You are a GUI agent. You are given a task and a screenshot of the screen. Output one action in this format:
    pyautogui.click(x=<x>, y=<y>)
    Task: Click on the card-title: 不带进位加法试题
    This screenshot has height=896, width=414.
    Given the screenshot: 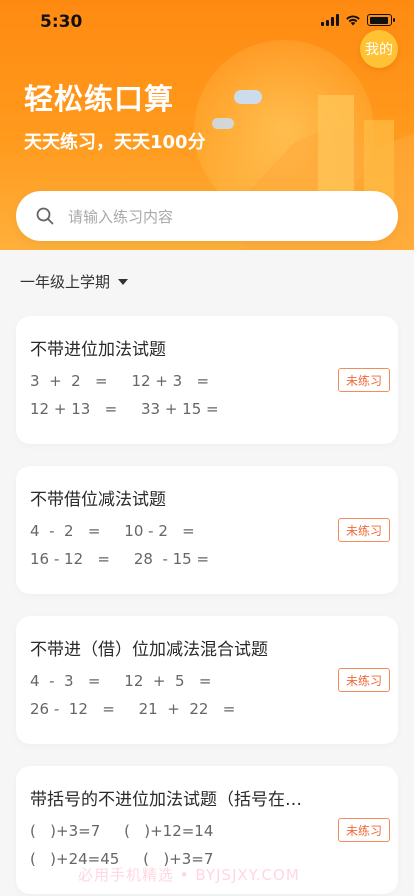 What is the action you would take?
    pyautogui.click(x=98, y=350)
    